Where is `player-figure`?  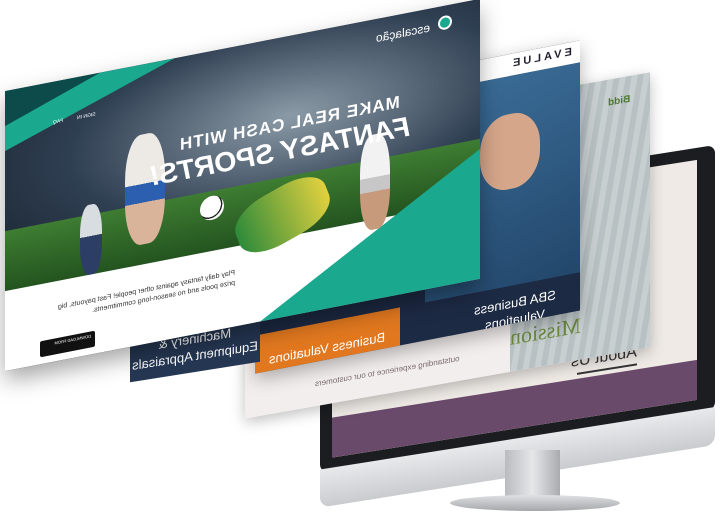 player-figure is located at coordinates (91, 239).